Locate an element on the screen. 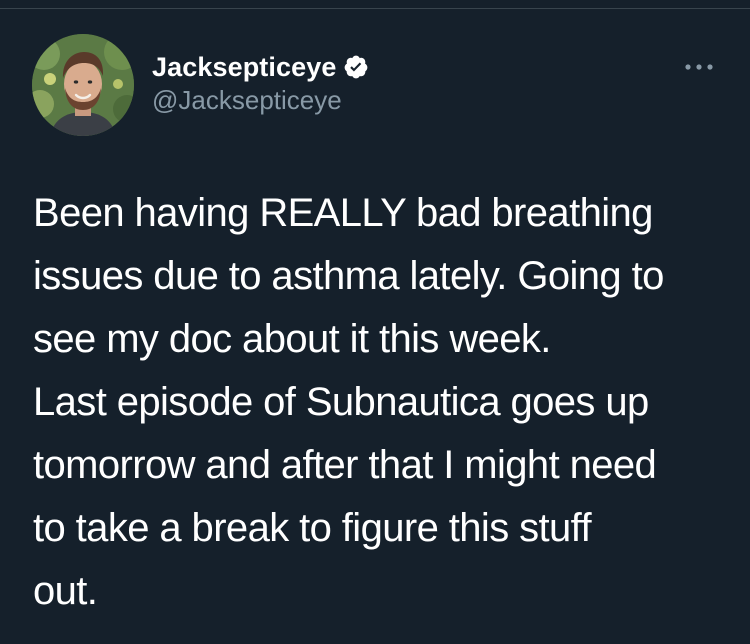  avatar is located at coordinates (83, 85).